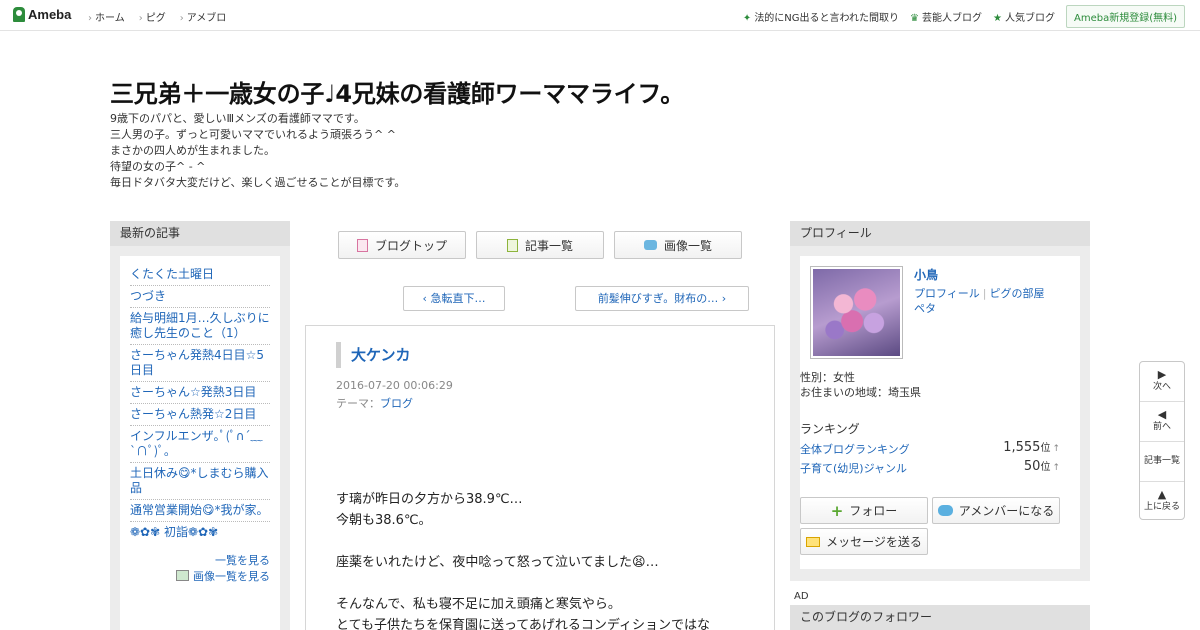 The width and height of the screenshot is (1200, 630). I want to click on entry-title: 大ケンカ, so click(373, 355).